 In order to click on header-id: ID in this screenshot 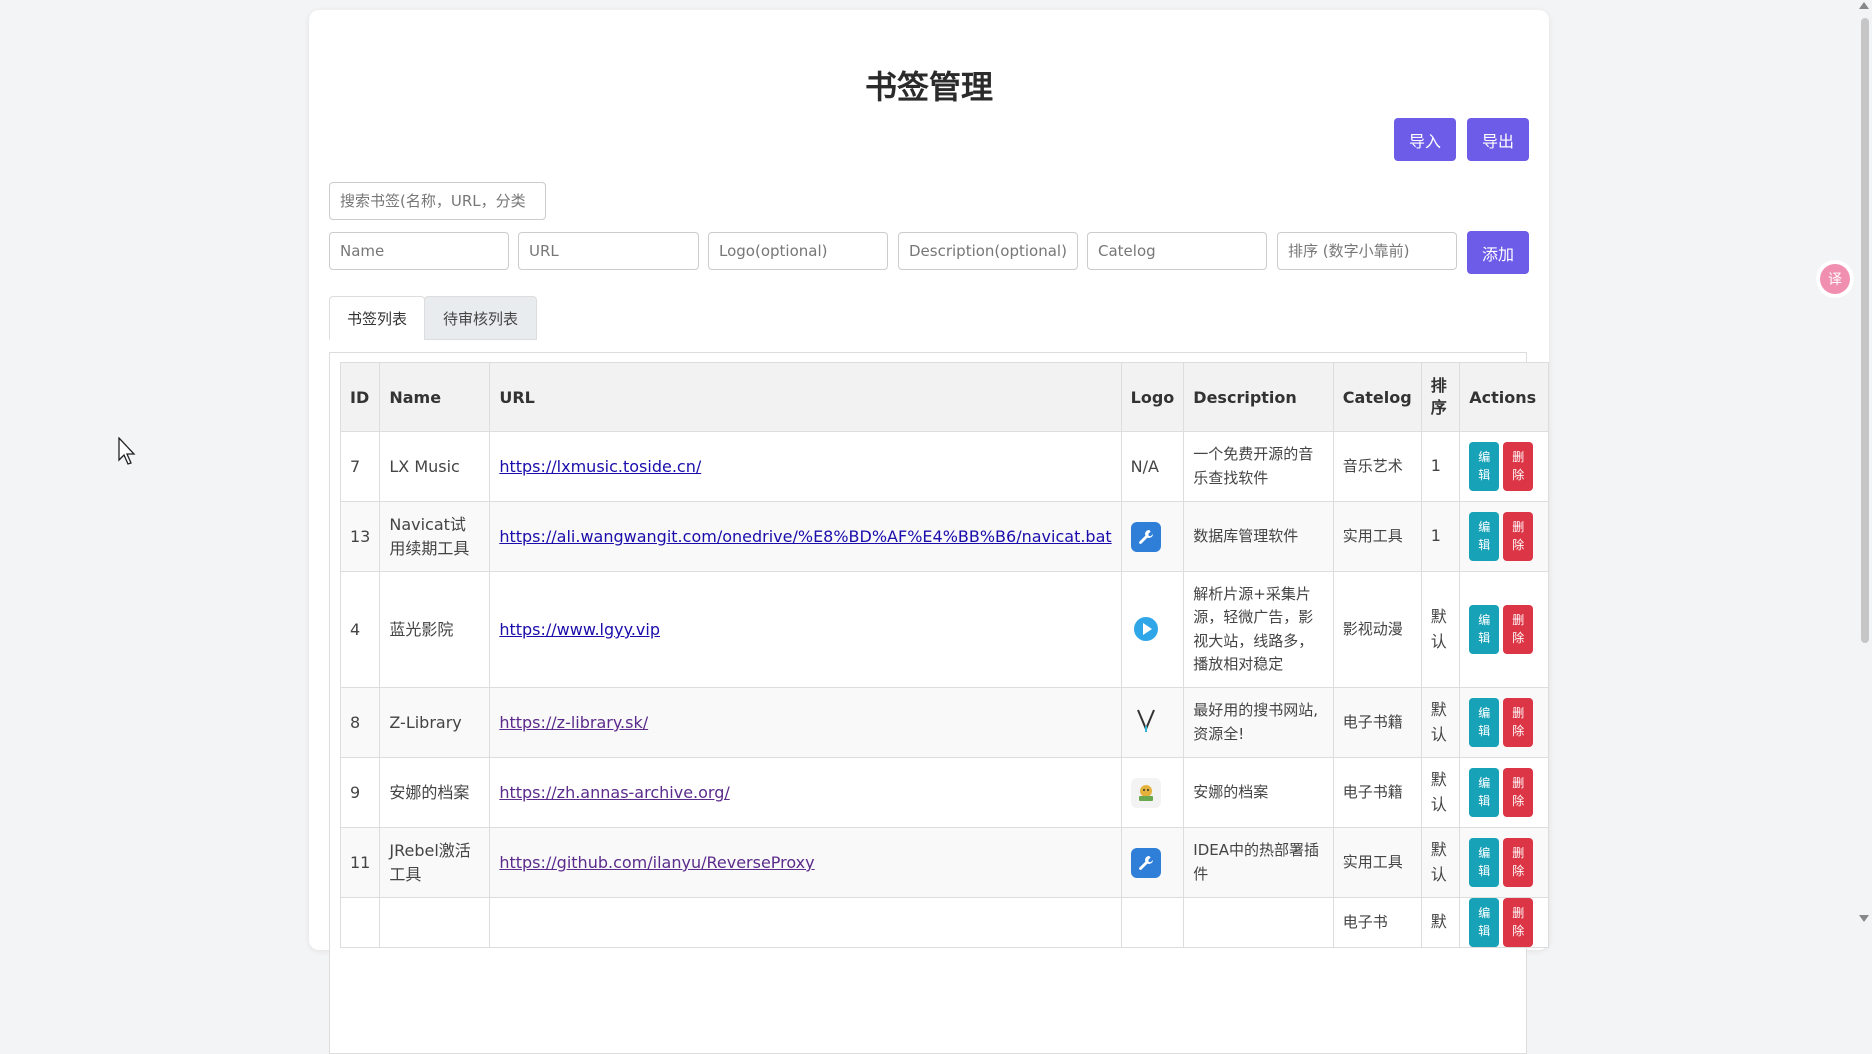, I will do `click(360, 397)`.